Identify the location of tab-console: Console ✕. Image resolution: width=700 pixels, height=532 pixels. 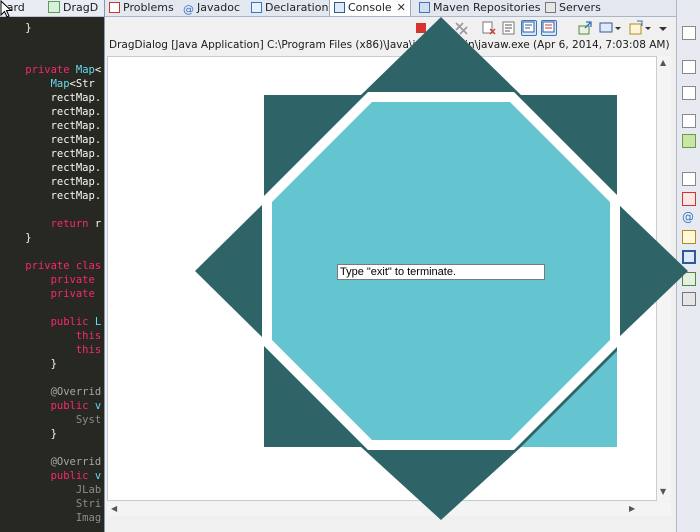
(370, 8).